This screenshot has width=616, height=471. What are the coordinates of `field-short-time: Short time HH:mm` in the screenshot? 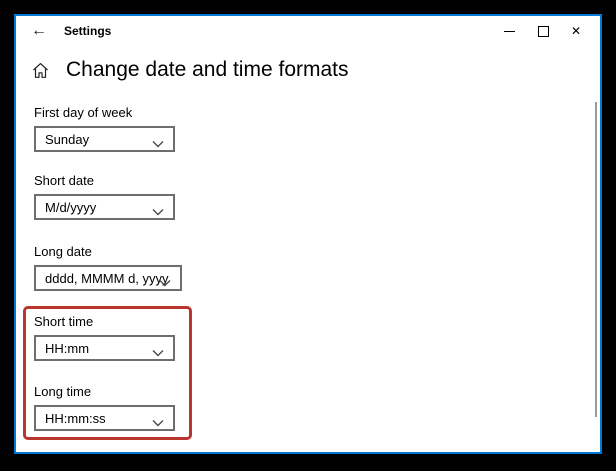 It's located at (104, 337).